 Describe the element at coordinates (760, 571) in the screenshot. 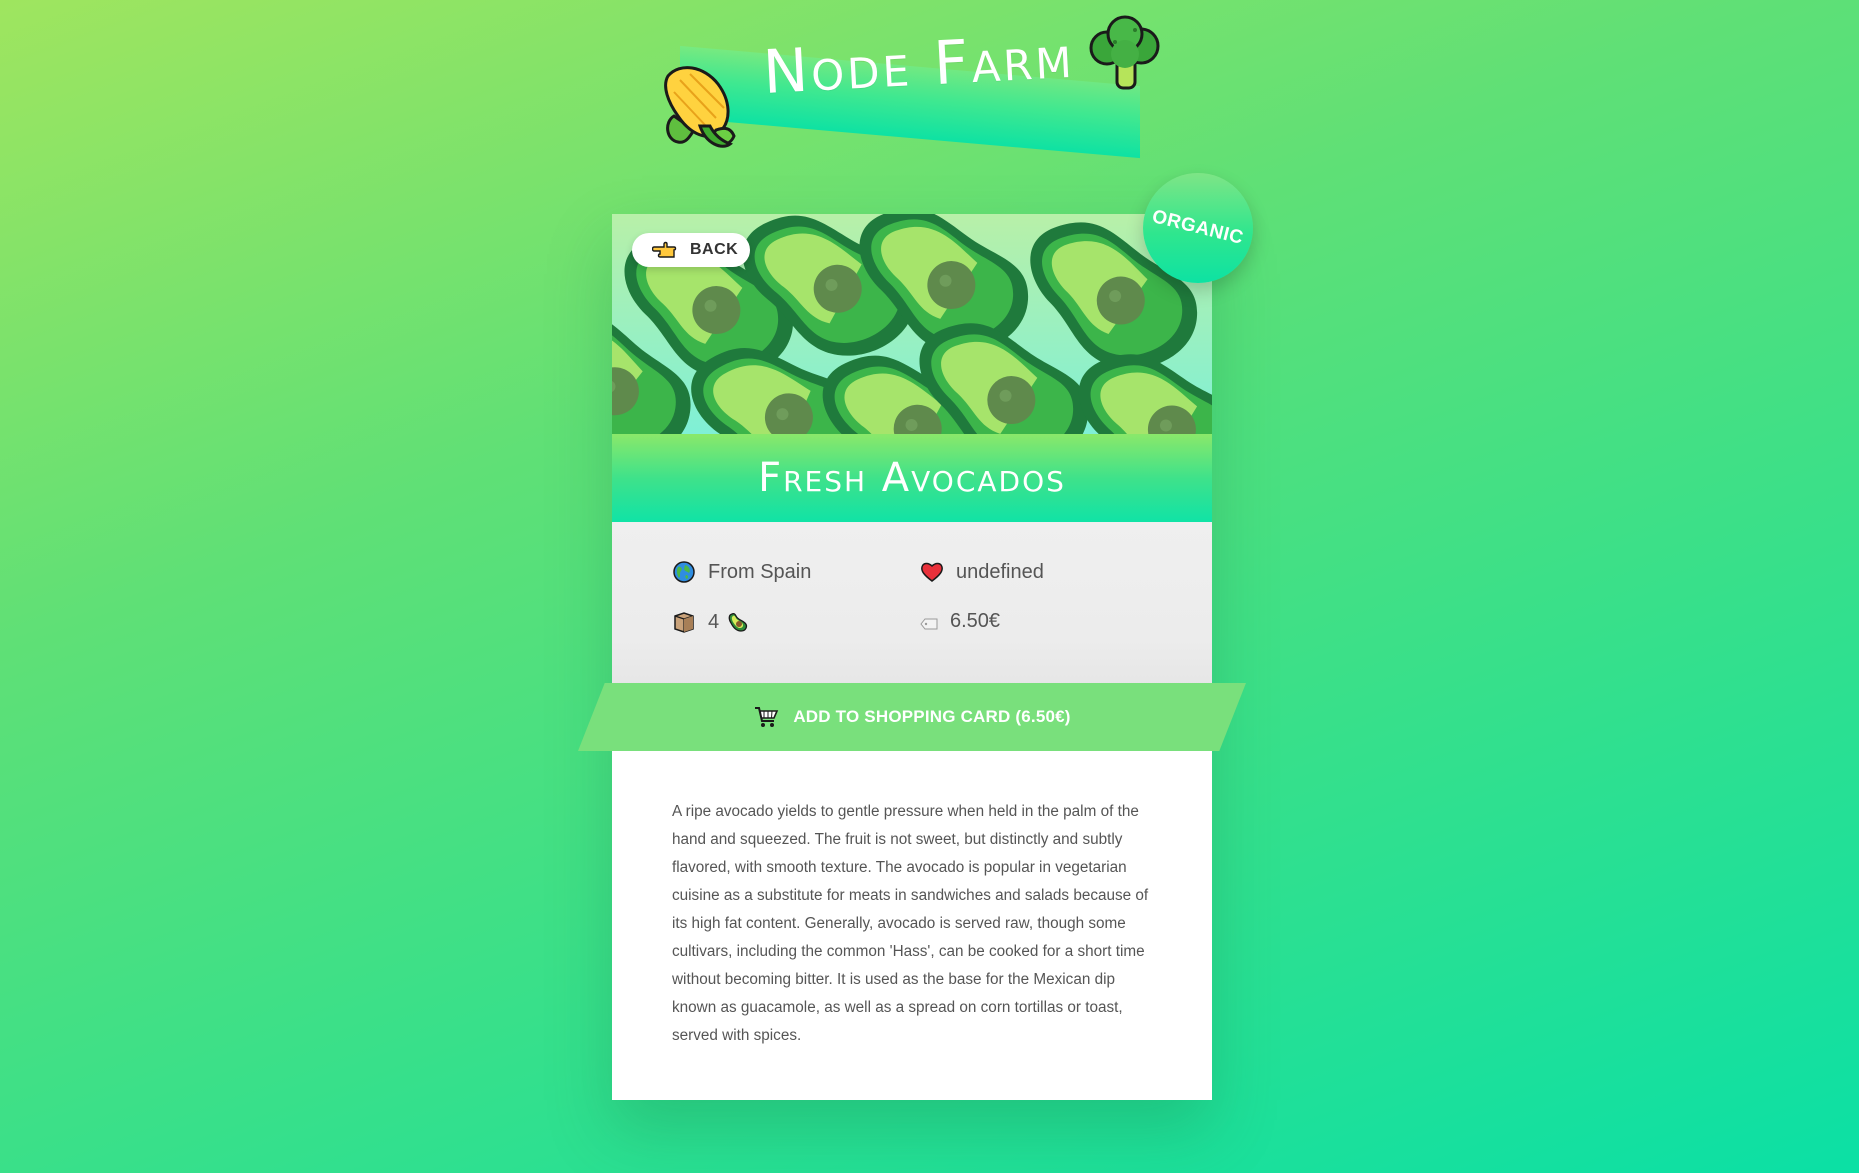

I see `origin-text: From Spain` at that location.